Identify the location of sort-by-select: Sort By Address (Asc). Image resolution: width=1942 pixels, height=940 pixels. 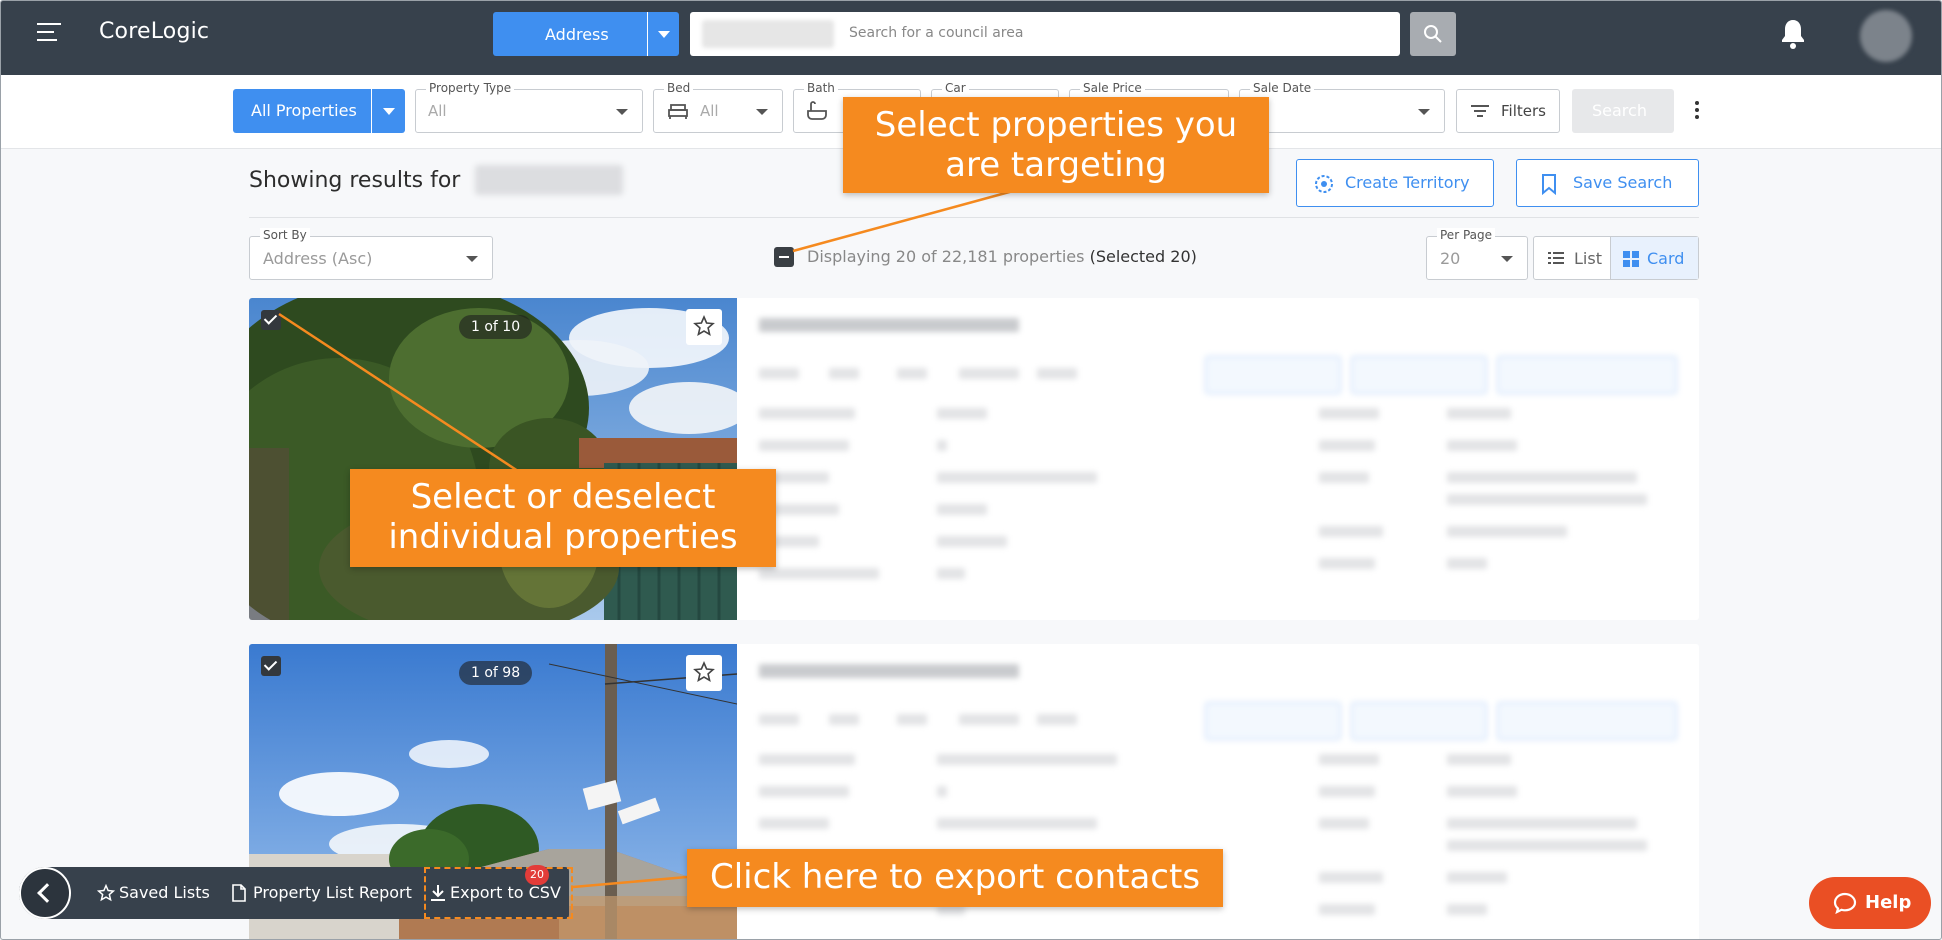
(371, 254).